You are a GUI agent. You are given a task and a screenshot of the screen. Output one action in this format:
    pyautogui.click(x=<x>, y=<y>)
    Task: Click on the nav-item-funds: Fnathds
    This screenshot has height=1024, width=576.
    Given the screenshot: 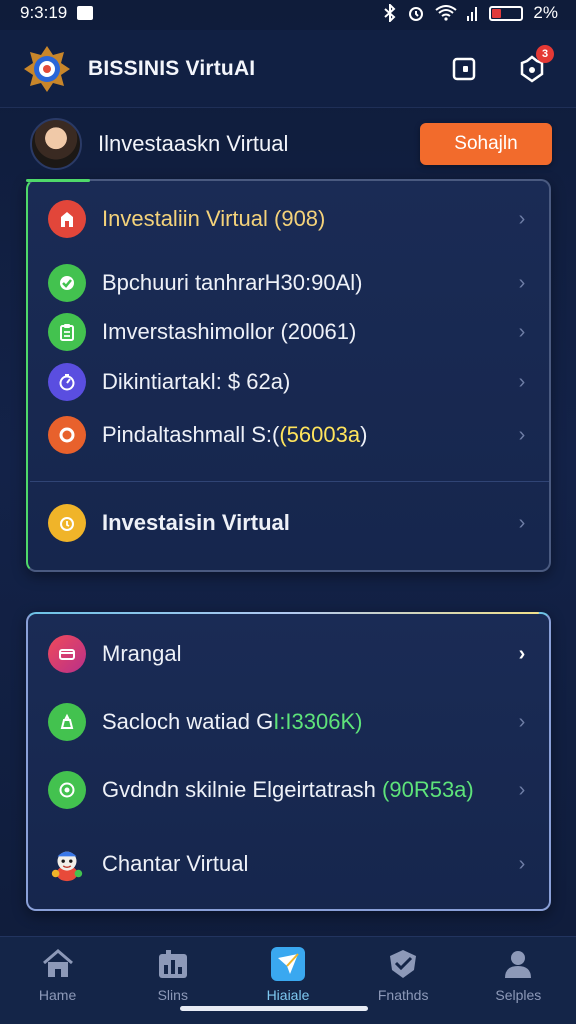 What is the action you would take?
    pyautogui.click(x=403, y=975)
    